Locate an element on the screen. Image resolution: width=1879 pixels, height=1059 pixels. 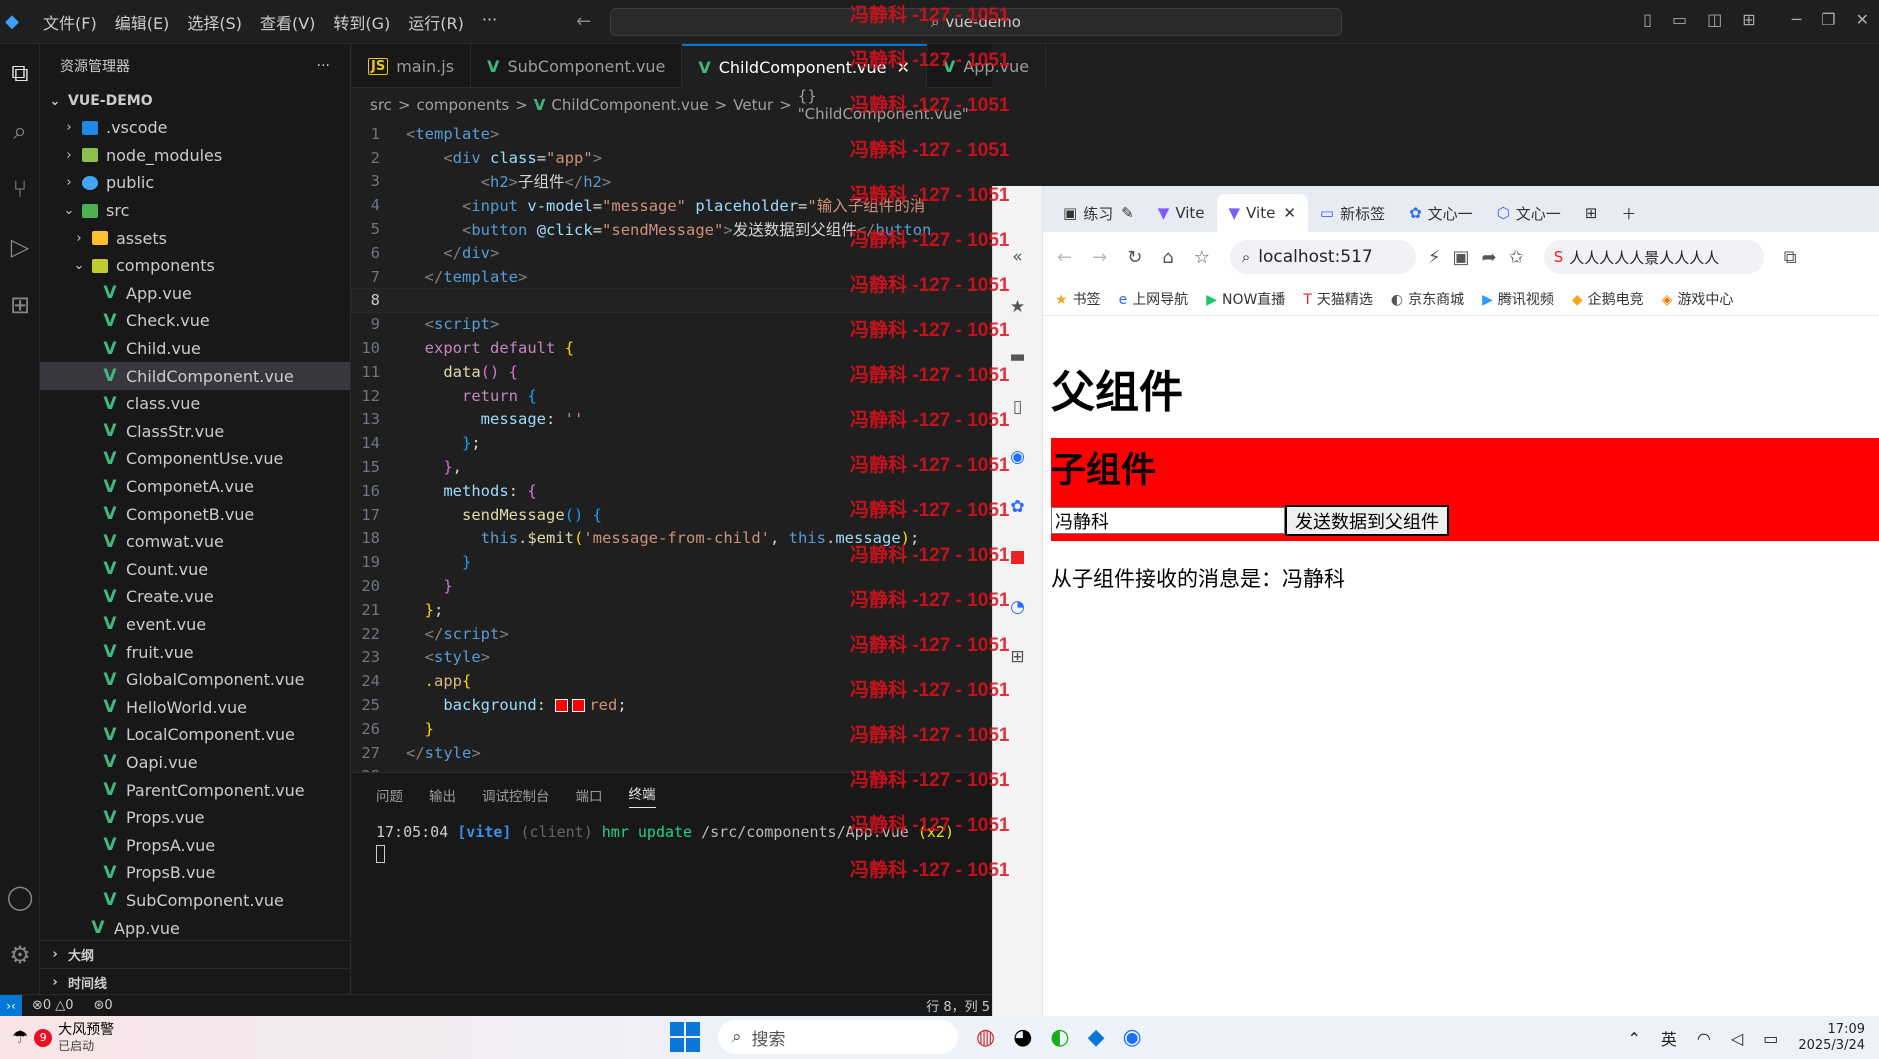
panel-tab-debug-console: 调试控制台 is located at coordinates (516, 795).